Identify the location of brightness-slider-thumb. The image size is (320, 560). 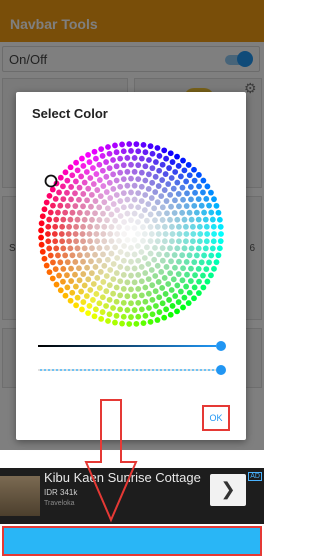
(221, 346).